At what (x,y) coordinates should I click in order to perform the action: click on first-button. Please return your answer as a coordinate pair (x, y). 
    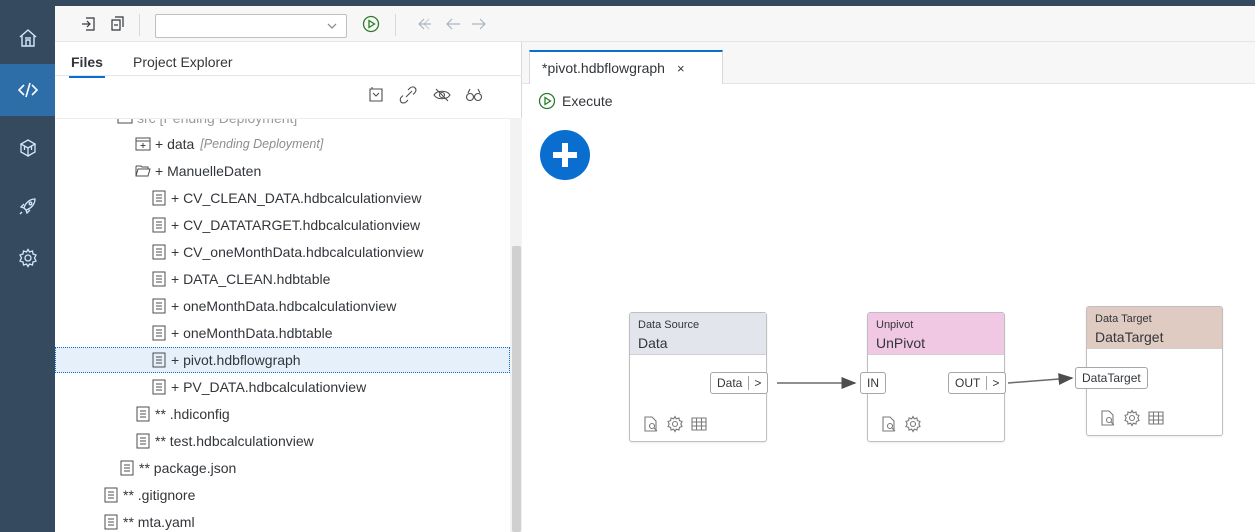
    Looking at the image, I should click on (425, 24).